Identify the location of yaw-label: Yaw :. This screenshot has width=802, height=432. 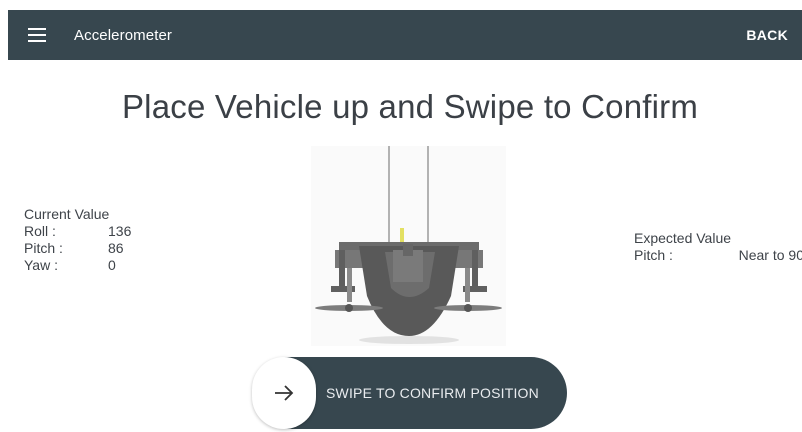
(41, 265).